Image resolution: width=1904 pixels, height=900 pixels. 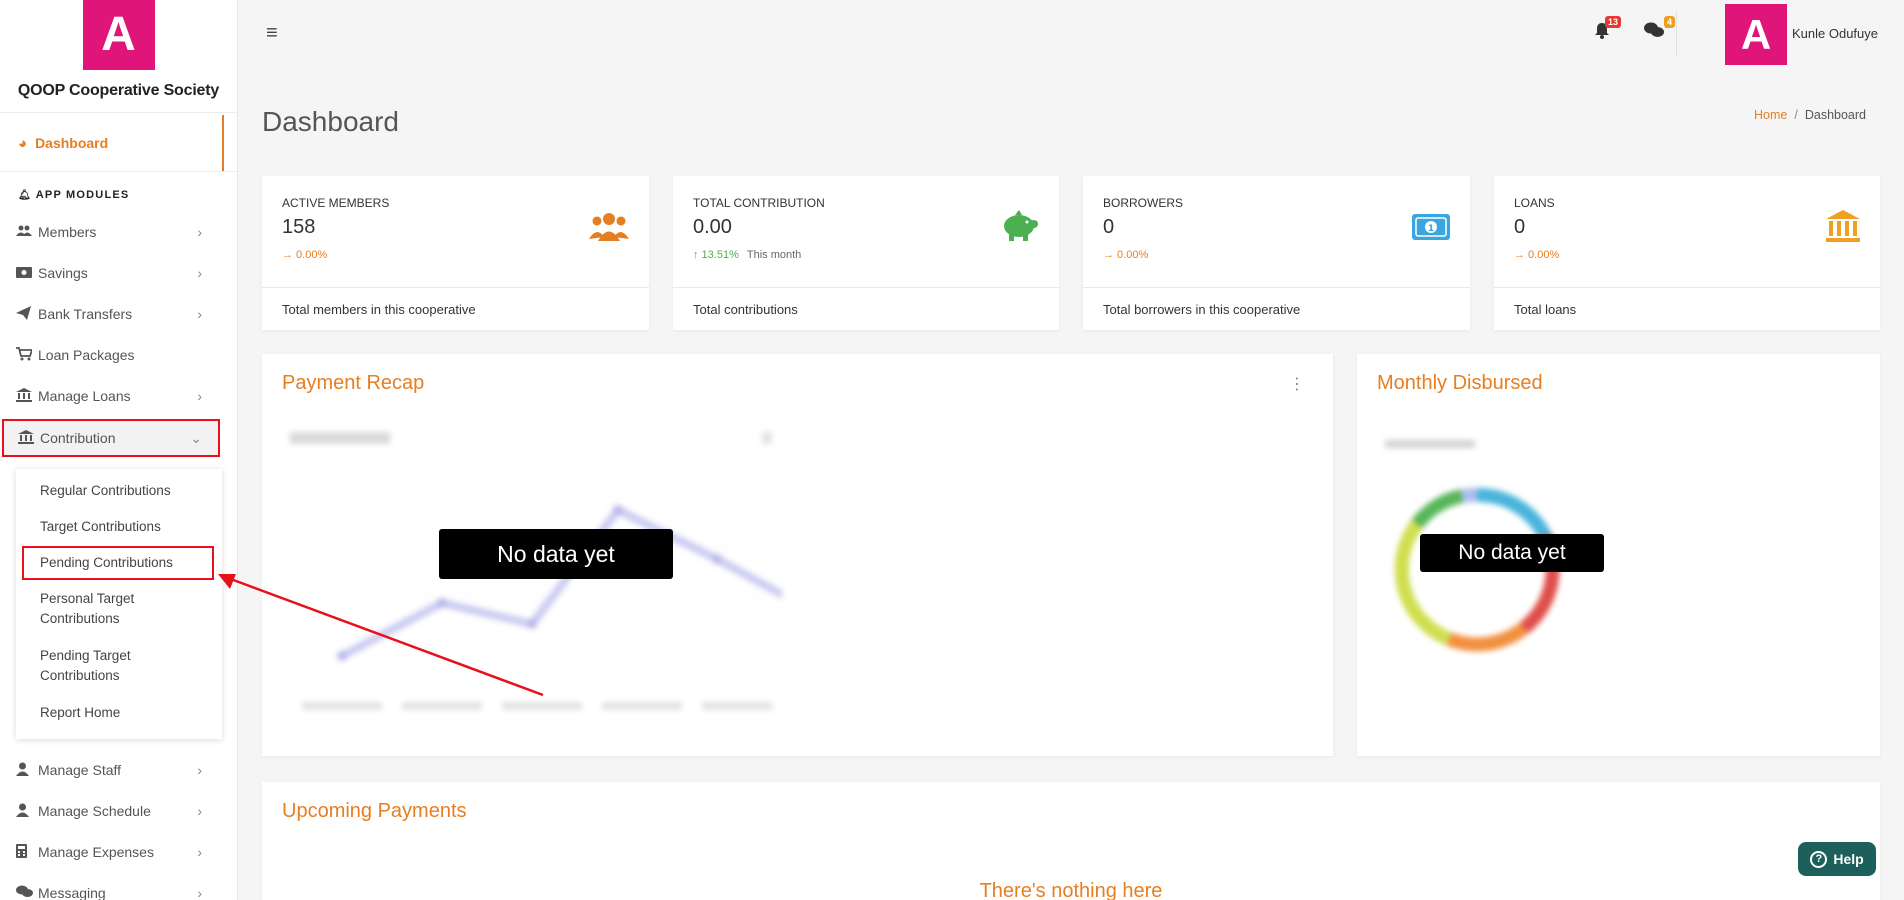 What do you see at coordinates (353, 383) in the screenshot?
I see `panel-title: Payment Recap` at bounding box center [353, 383].